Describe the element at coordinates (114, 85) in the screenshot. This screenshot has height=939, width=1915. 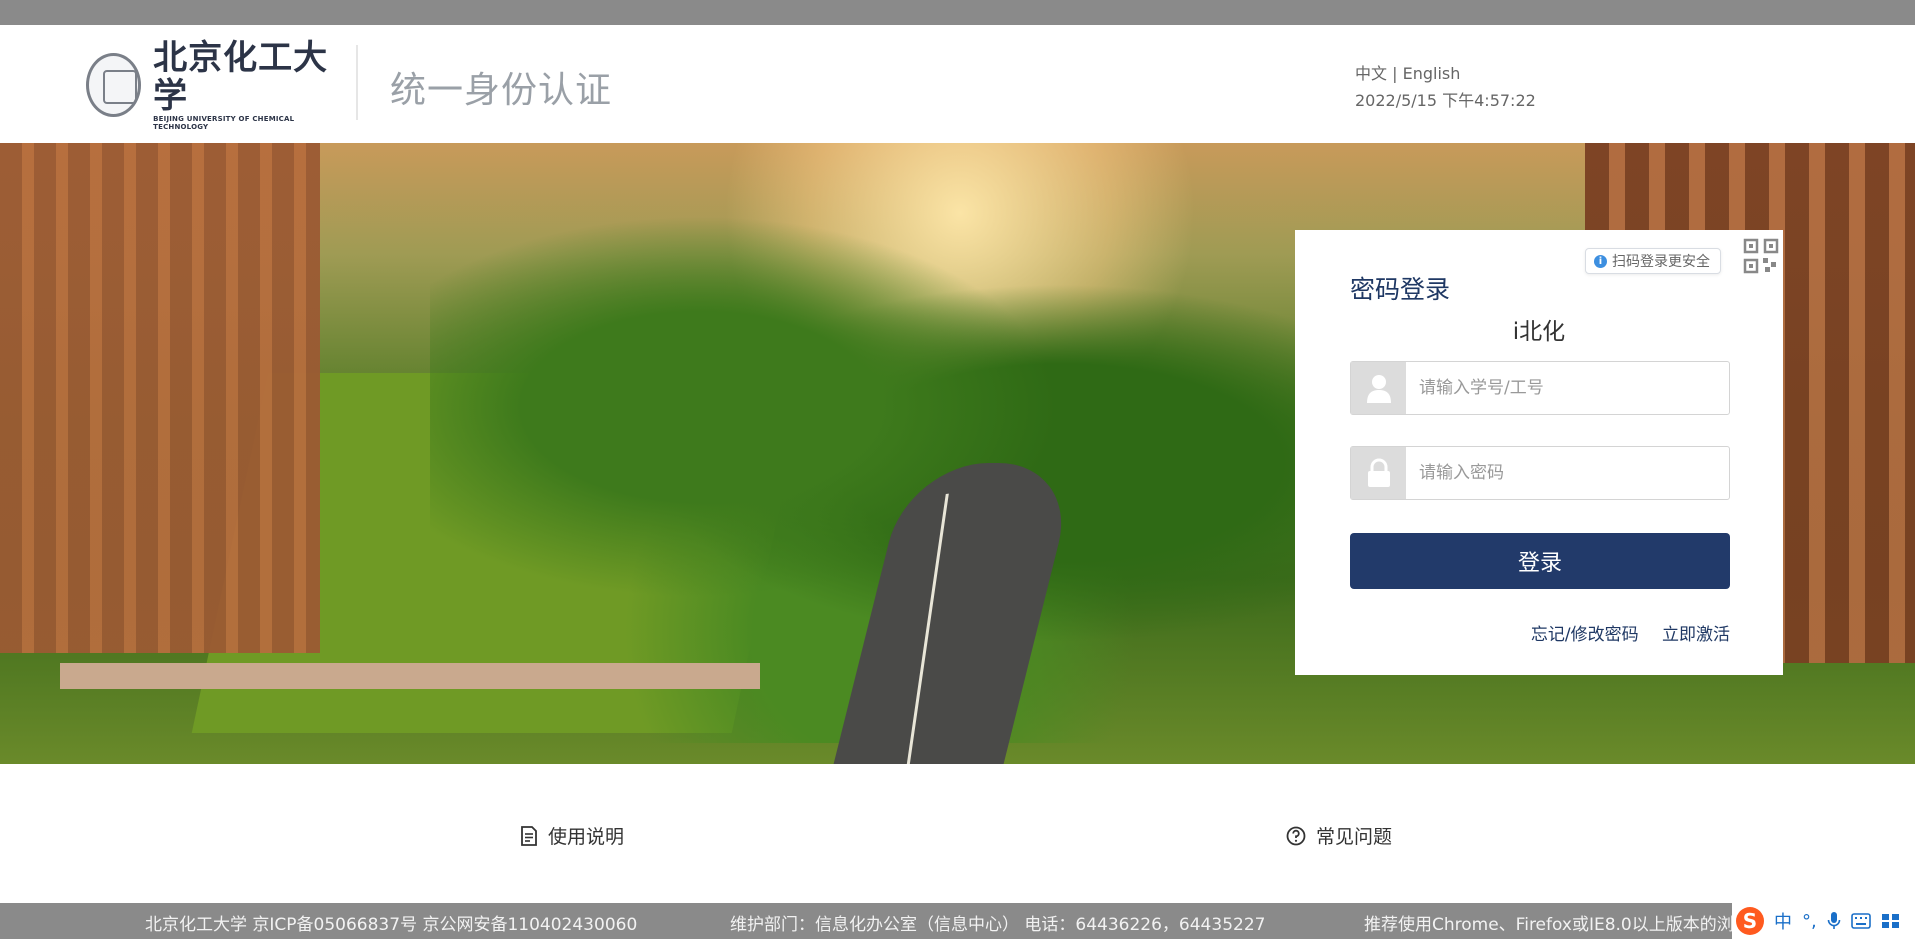
I see `university-seal-icon` at that location.